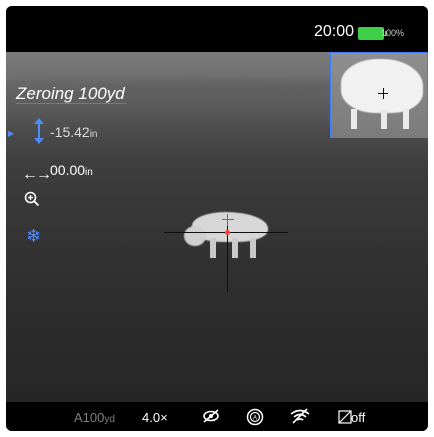 Image resolution: width=434 pixels, height=437 pixels. I want to click on vertical-offset-unit: in, so click(93, 134).